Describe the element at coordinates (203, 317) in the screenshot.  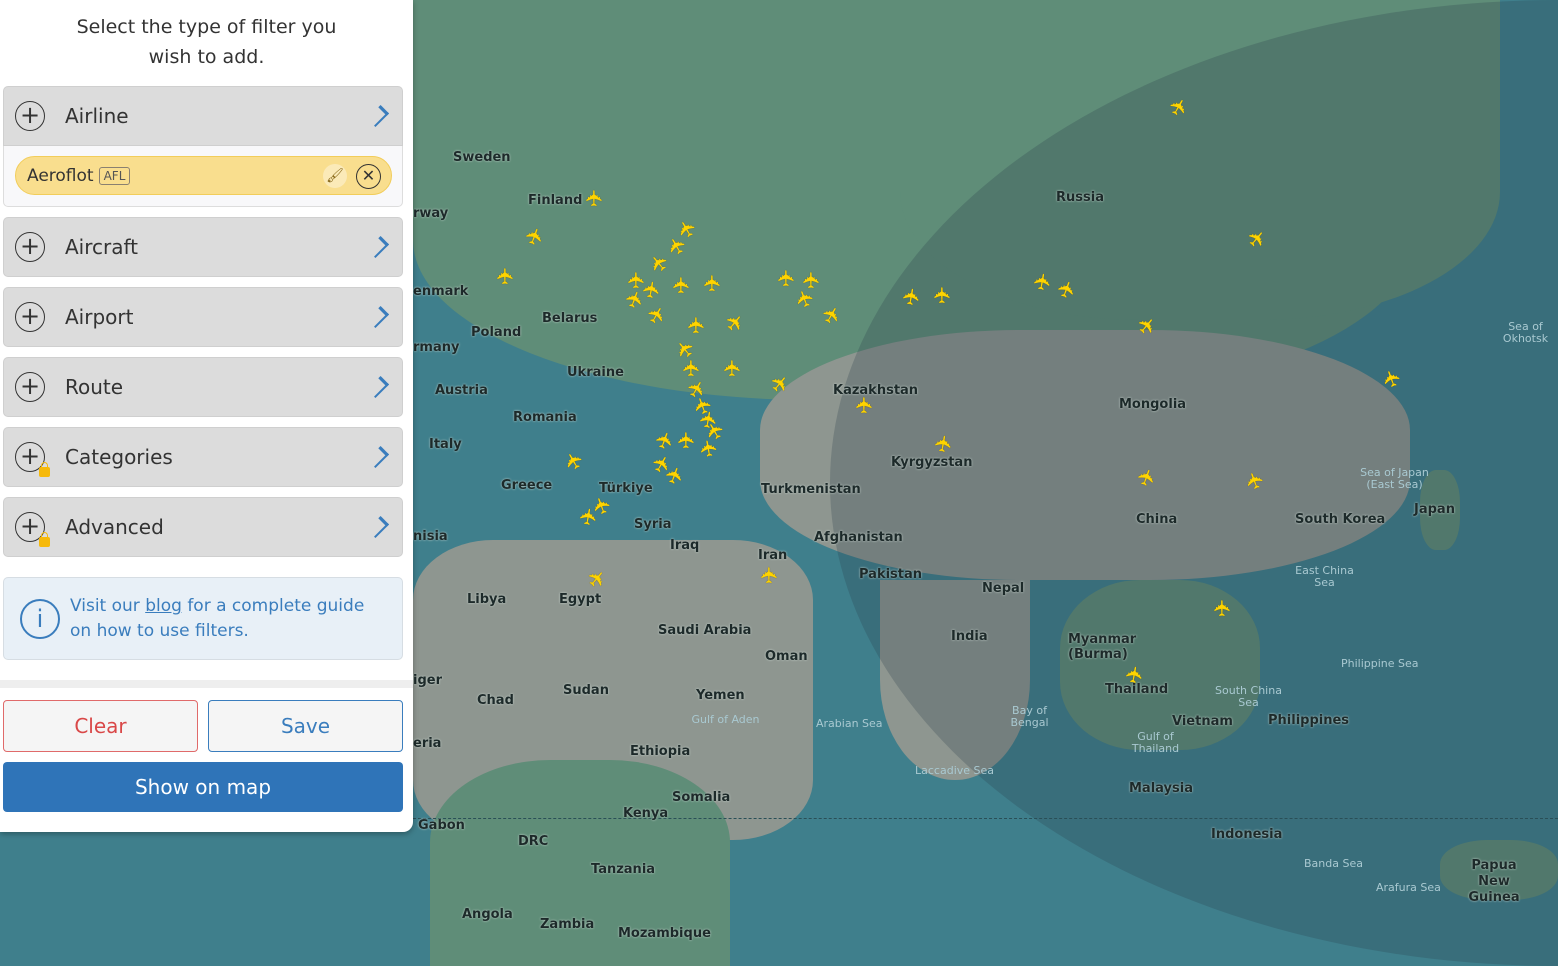
I see `filter-airport: + Airport` at that location.